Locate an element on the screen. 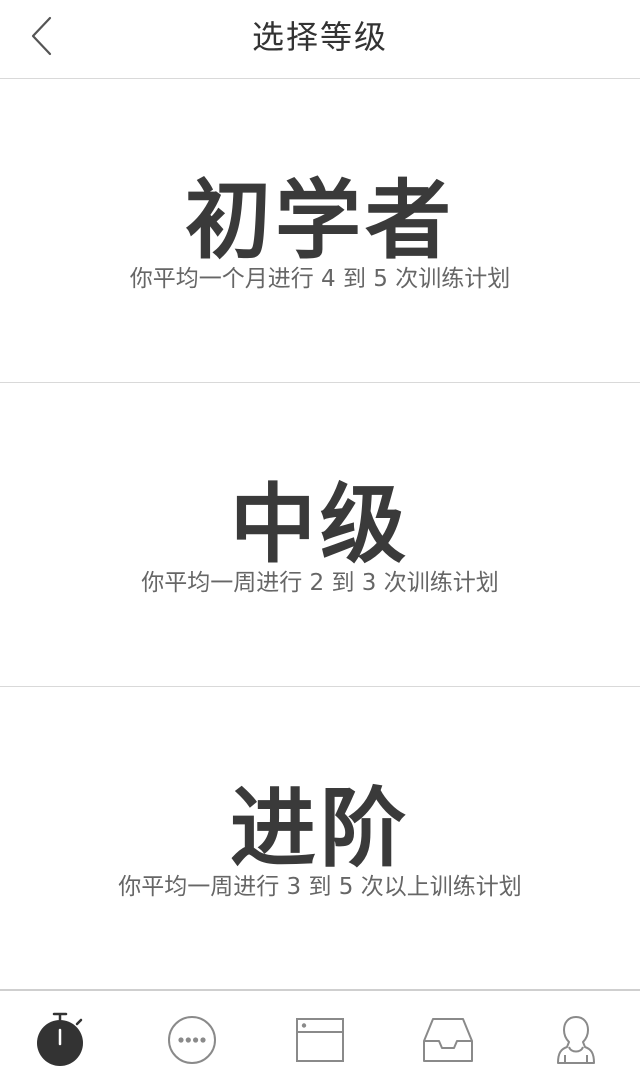  stopwatch-icon is located at coordinates (60, 1039).